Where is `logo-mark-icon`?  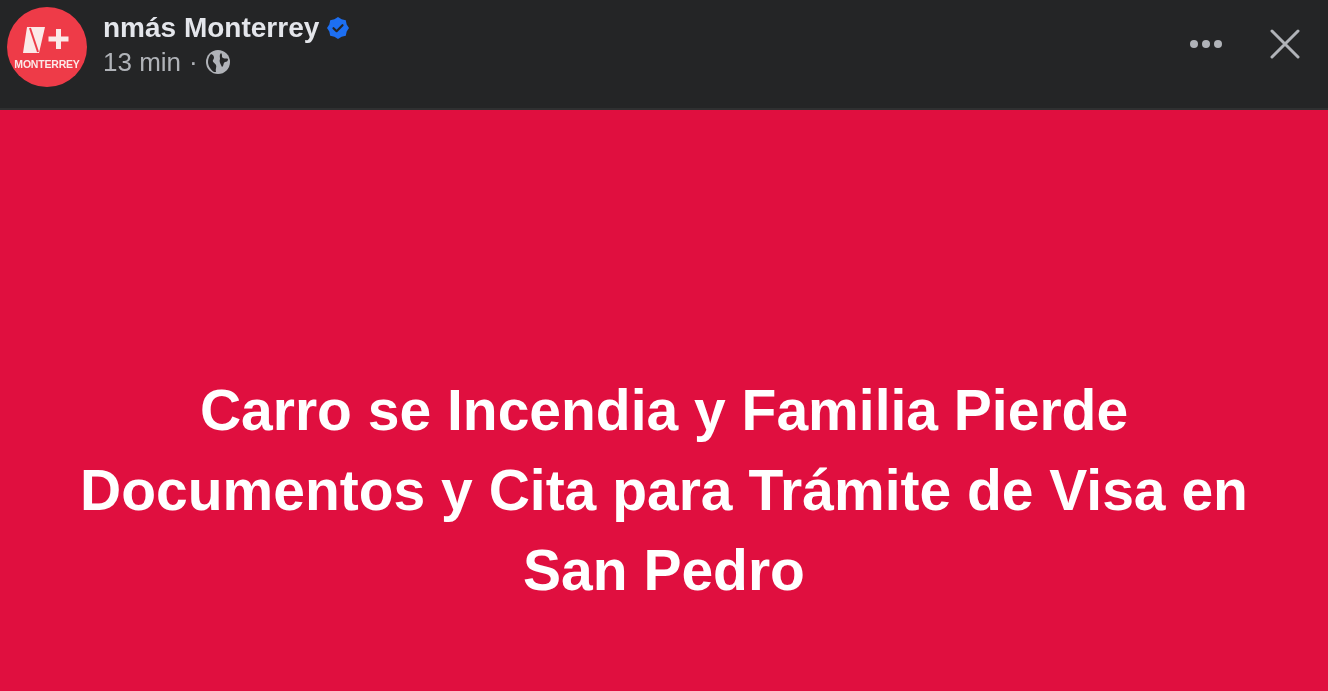
logo-mark-icon is located at coordinates (47, 39).